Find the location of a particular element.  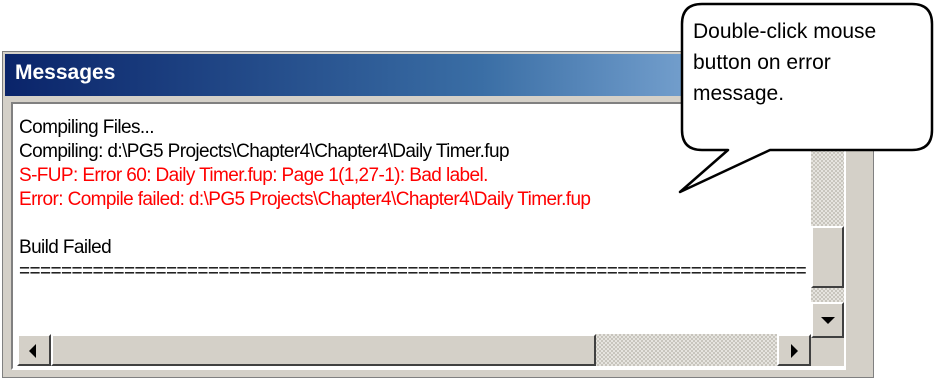

arrow-down-icon is located at coordinates (828, 320).